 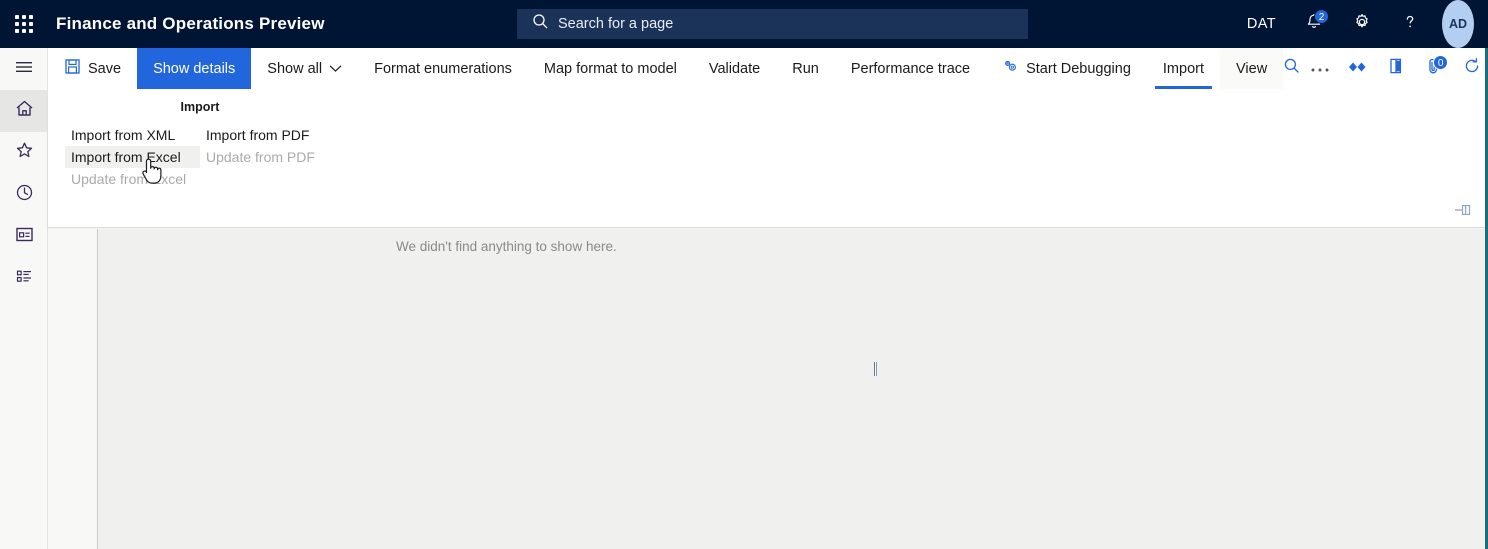 I want to click on pin-action-pane-button, so click(x=1463, y=212).